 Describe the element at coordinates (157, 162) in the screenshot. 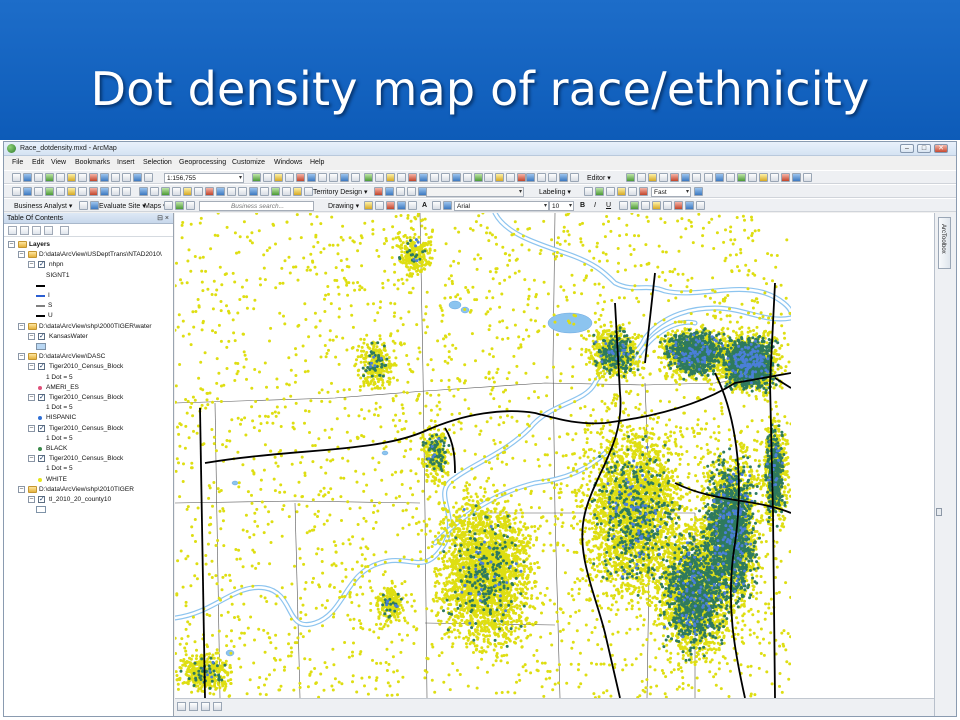

I see `menu-selection: Selection` at that location.